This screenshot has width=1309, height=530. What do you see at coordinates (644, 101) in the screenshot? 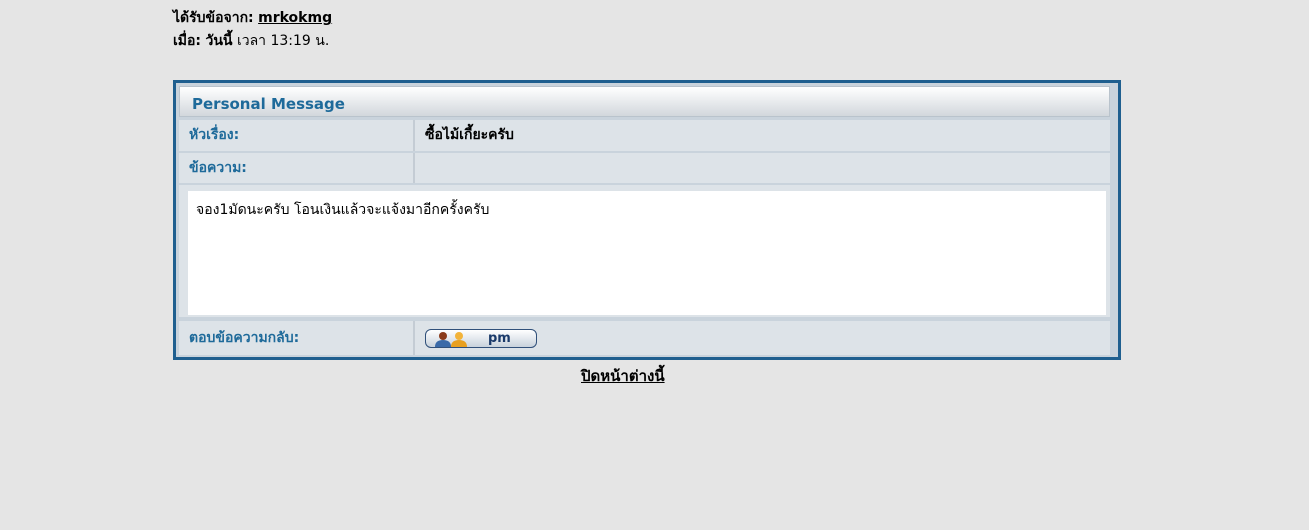
I see `panel-header: Personal Message` at bounding box center [644, 101].